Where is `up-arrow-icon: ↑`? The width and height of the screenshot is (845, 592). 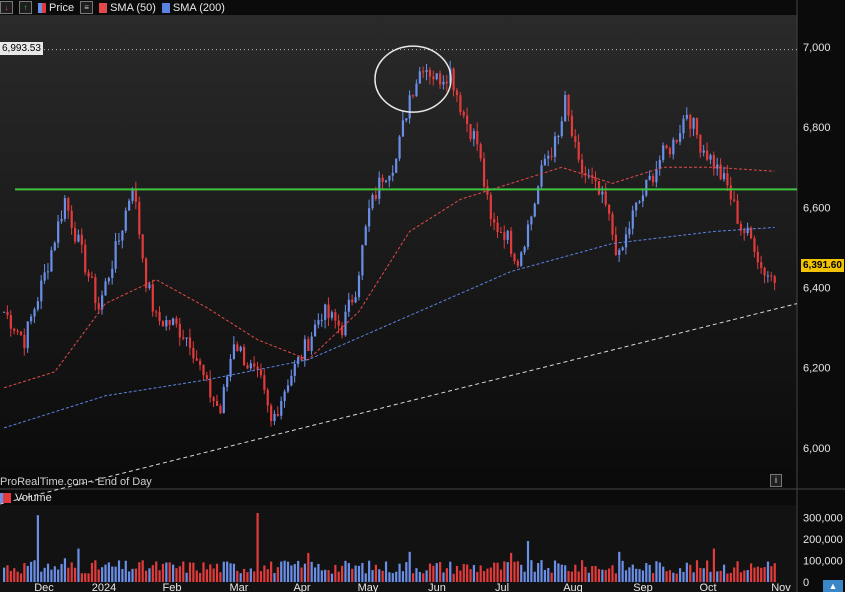
up-arrow-icon: ↑ is located at coordinates (25, 7).